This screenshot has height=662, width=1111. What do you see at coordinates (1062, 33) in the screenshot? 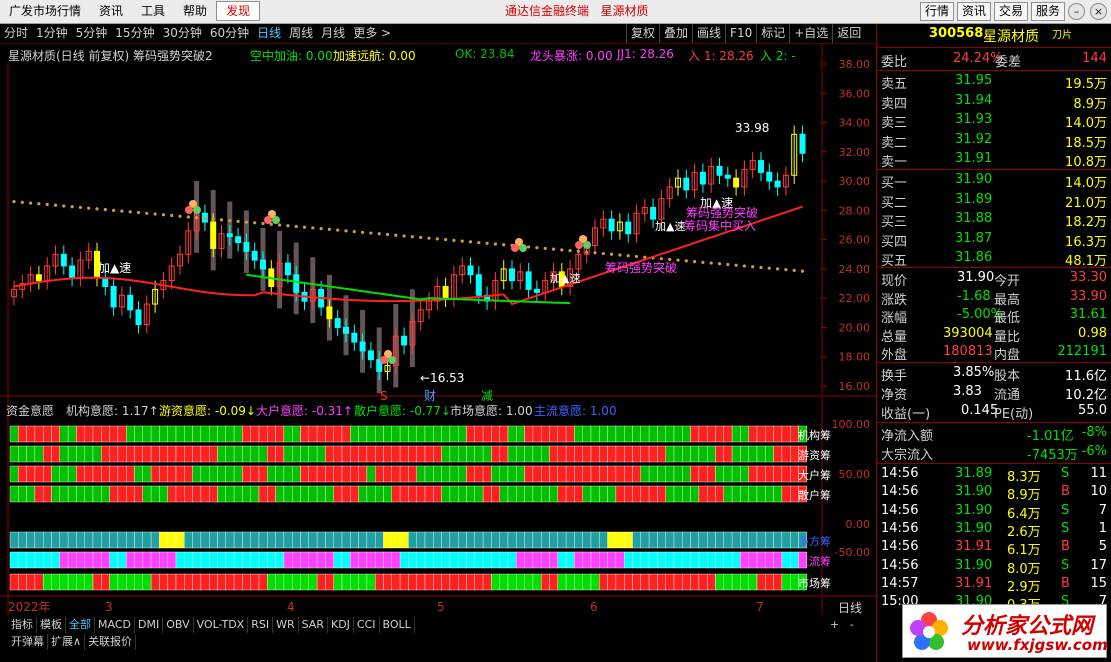
I see `card-icon: 刀片` at bounding box center [1062, 33].